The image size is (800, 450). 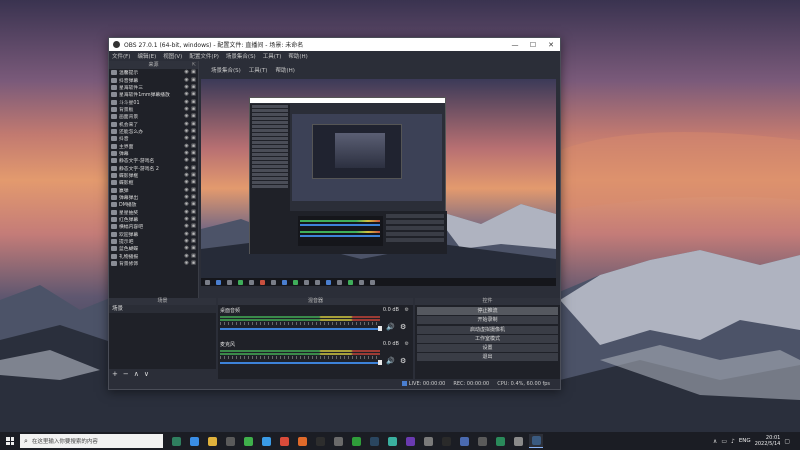 I want to click on source-item: 弹幕弹出 ◉ ▣, so click(x=153, y=197).